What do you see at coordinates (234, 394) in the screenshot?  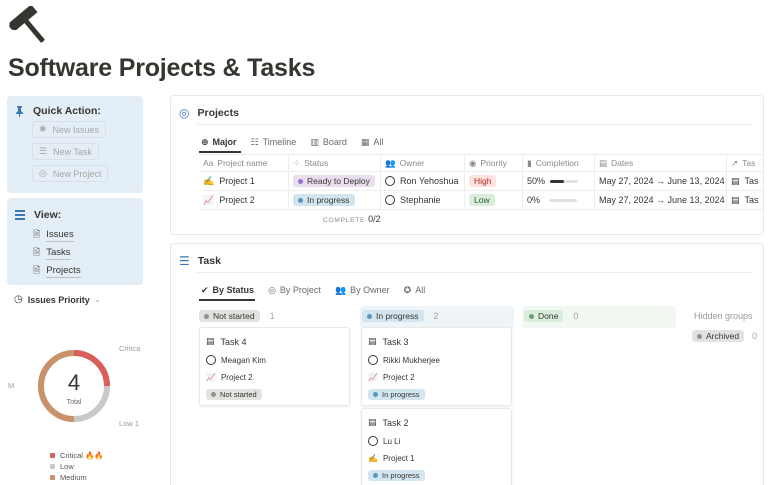 I see `task-status: Not started` at bounding box center [234, 394].